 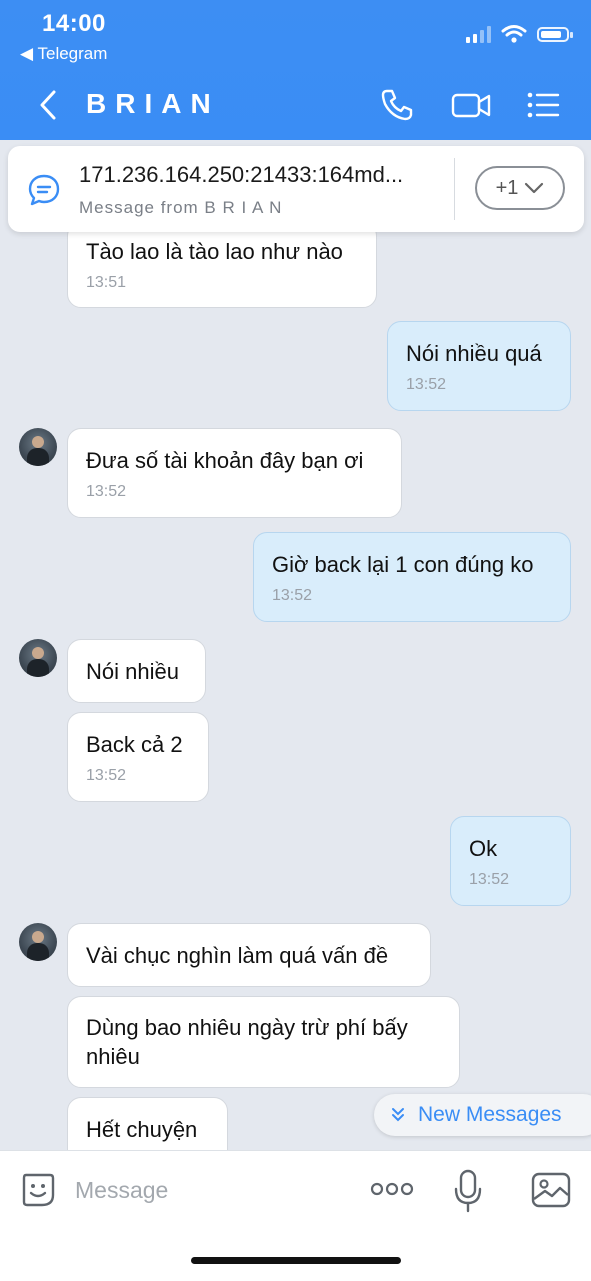 I want to click on message-bubble: Dùng bao nhiêu ngày trừ phí bấy nhiêu, so click(x=263, y=1042).